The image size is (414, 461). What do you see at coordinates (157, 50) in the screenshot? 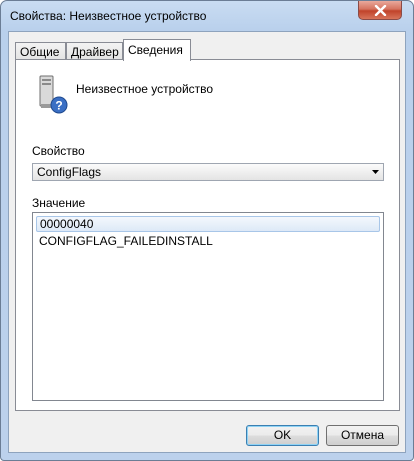
I see `tab-details: Сведения` at bounding box center [157, 50].